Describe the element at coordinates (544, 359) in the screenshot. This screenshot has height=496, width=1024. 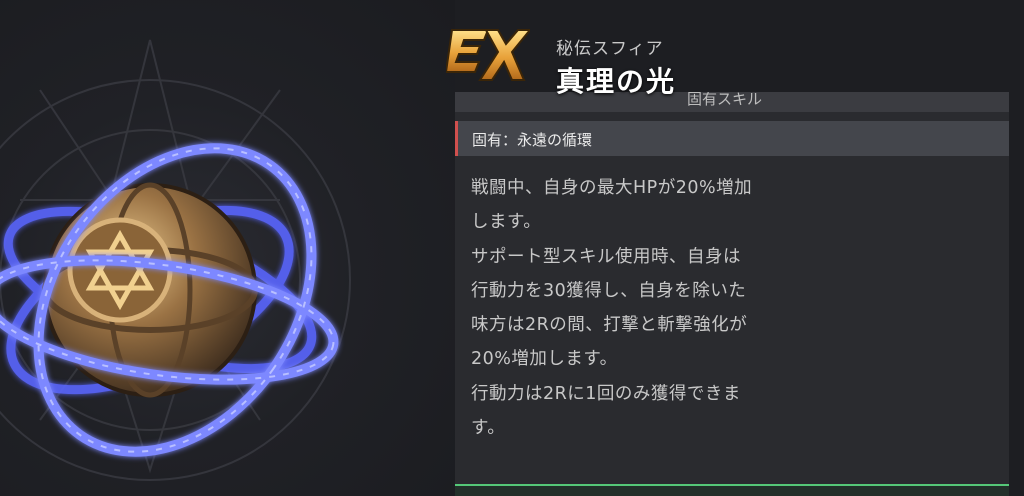
I see `description-line: 20%増加します。` at that location.